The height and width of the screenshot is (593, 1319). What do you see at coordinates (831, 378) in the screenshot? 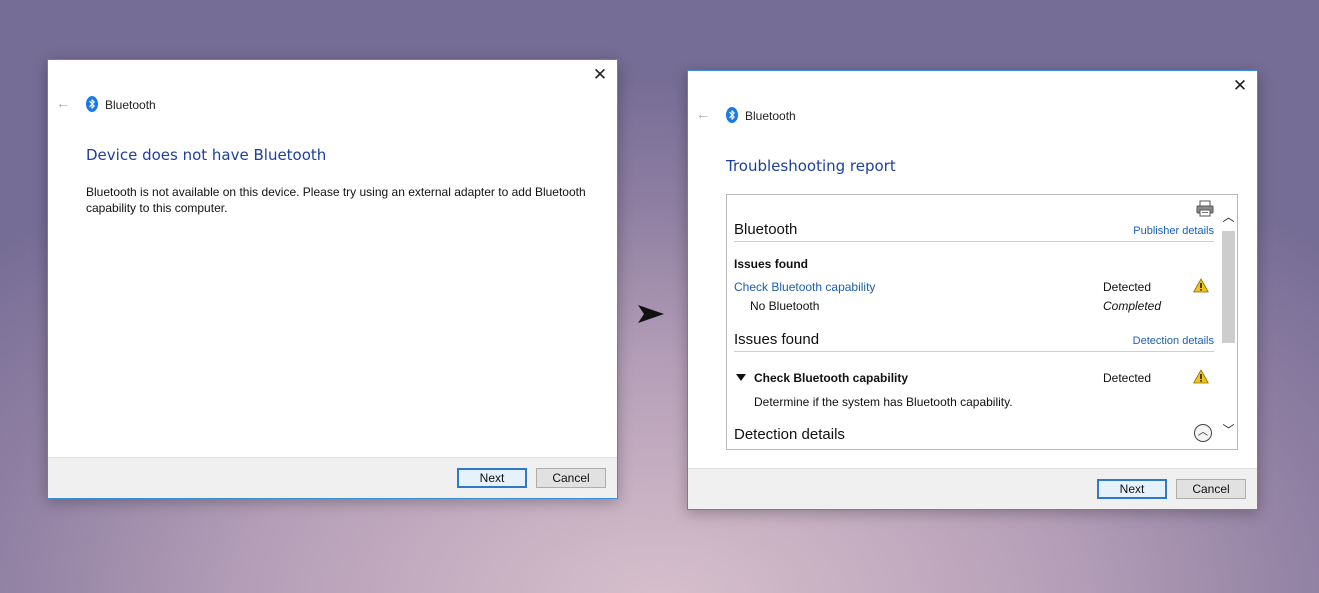
I see `detail-title: Check Bluetooth capability` at bounding box center [831, 378].